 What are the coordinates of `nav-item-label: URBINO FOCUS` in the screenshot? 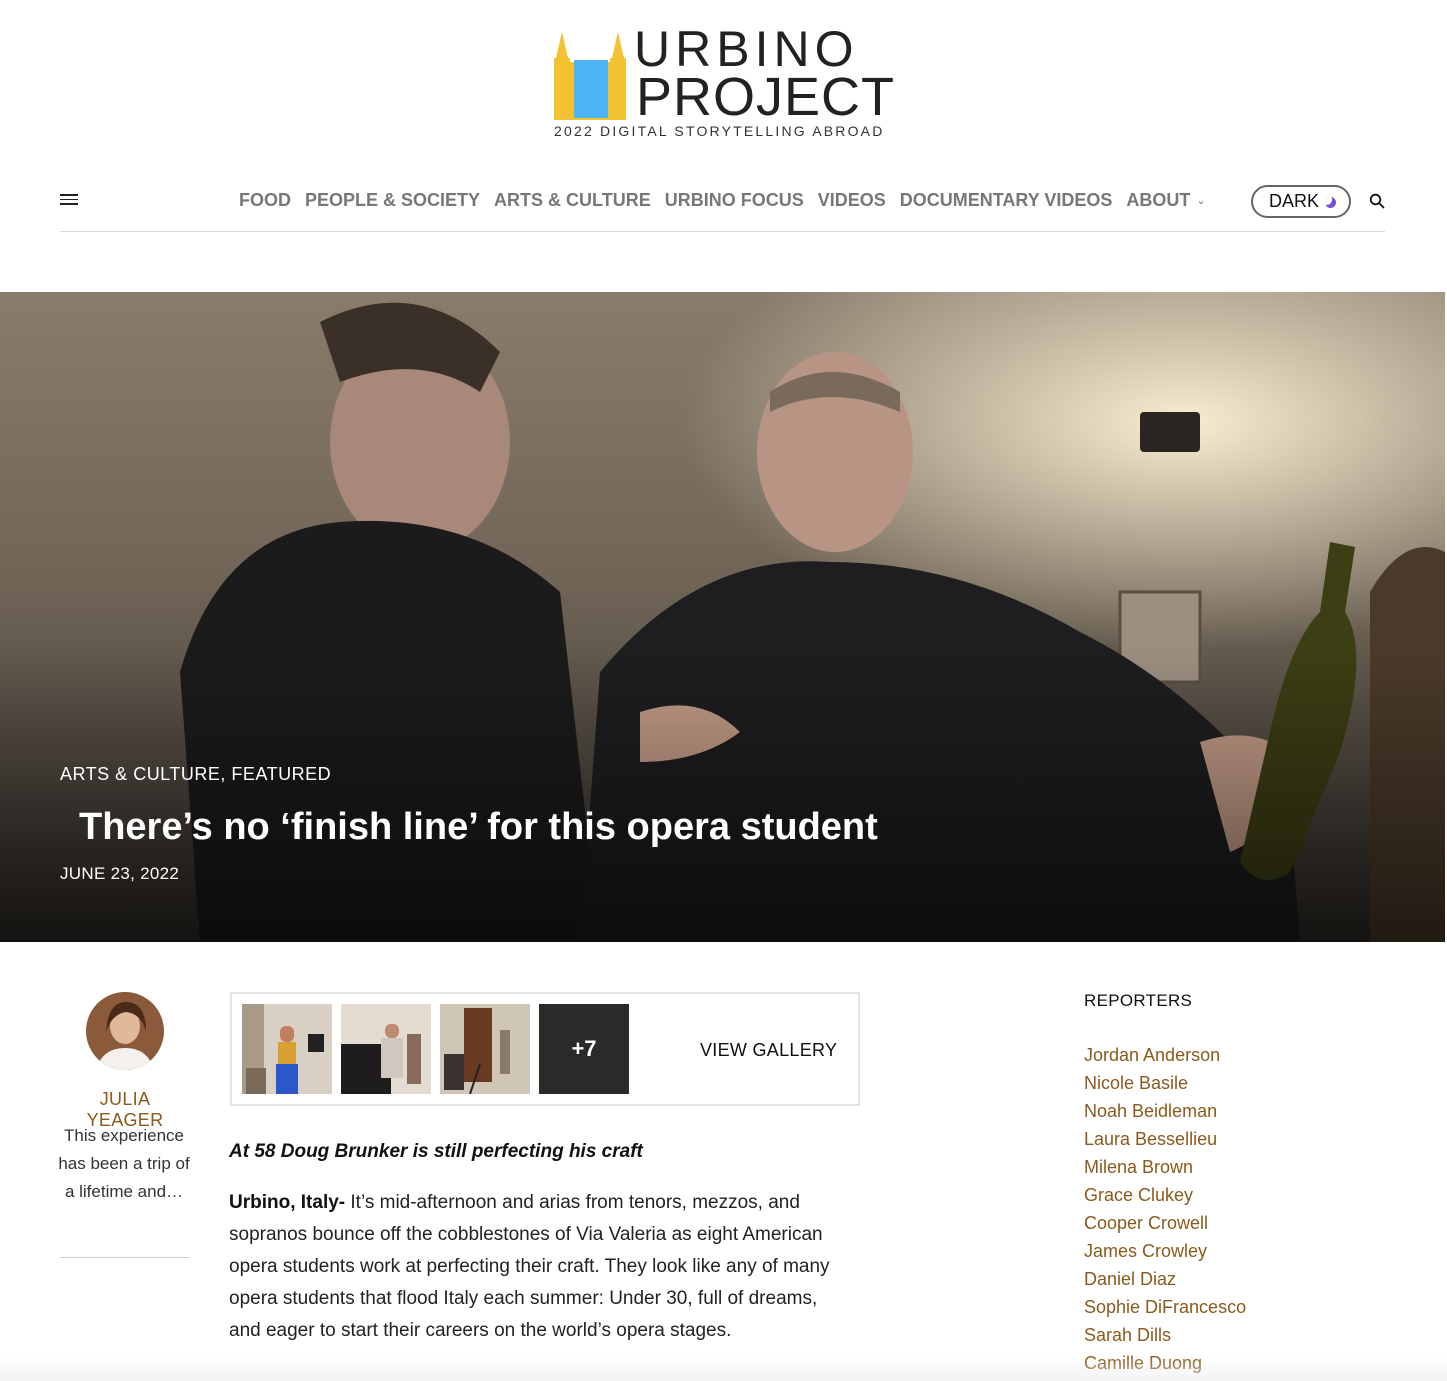 It's located at (734, 200).